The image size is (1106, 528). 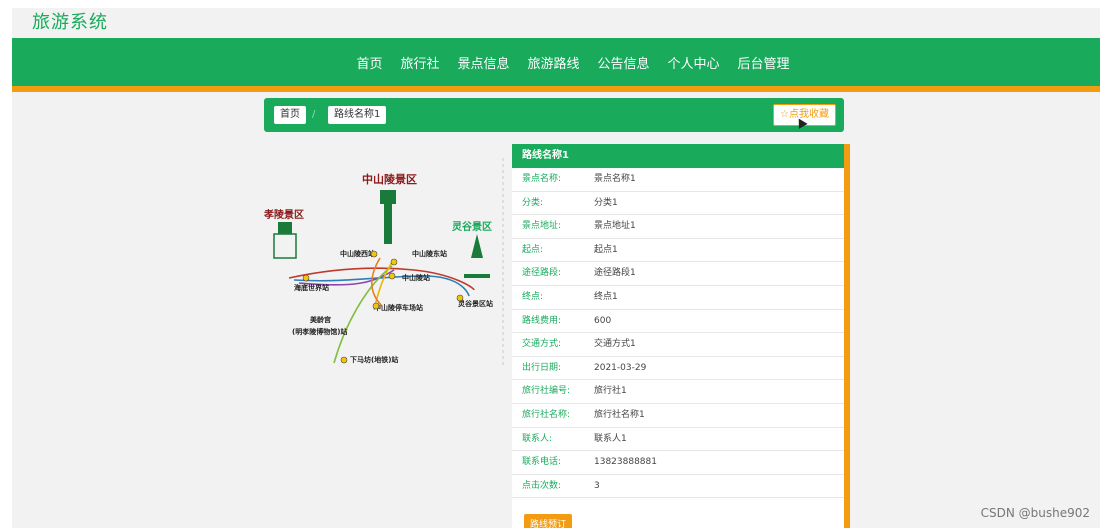 I want to click on station-label: (明孝陵博物馆)站, so click(x=319, y=331).